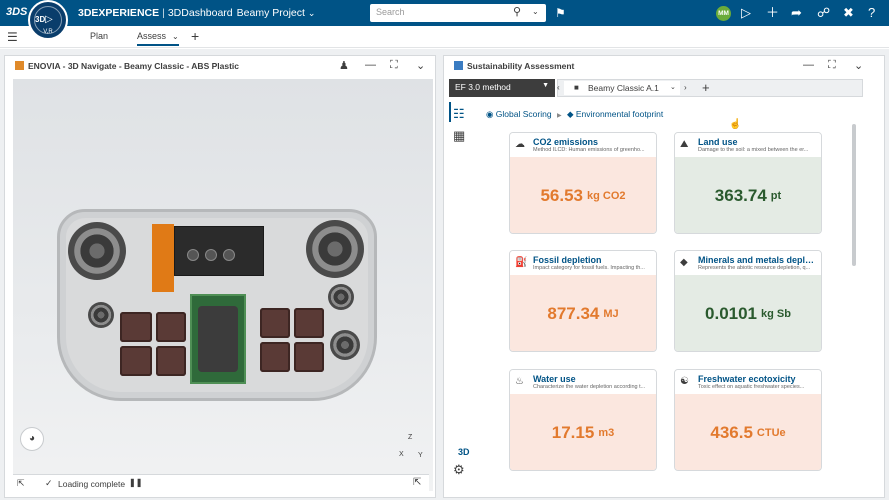 The height and width of the screenshot is (500, 889). I want to click on axis-x-label: X, so click(401, 454).